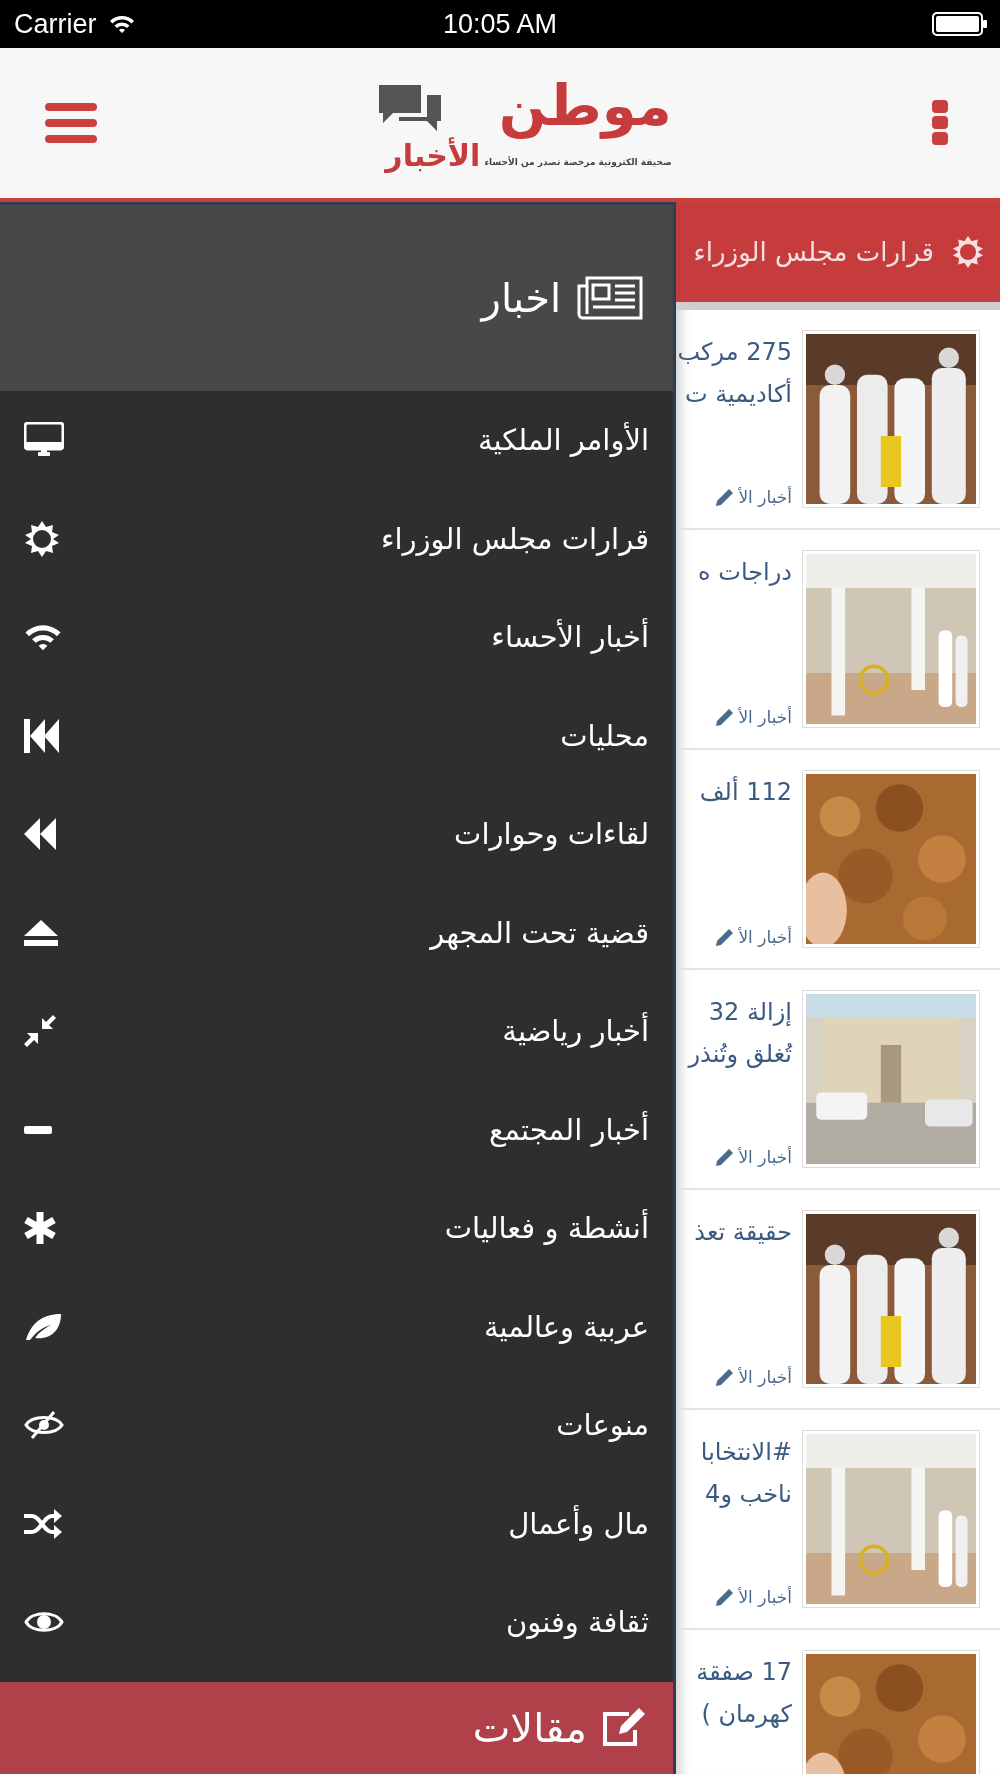  Describe the element at coordinates (40, 1031) in the screenshot. I see `compress-arrows-icon` at that location.